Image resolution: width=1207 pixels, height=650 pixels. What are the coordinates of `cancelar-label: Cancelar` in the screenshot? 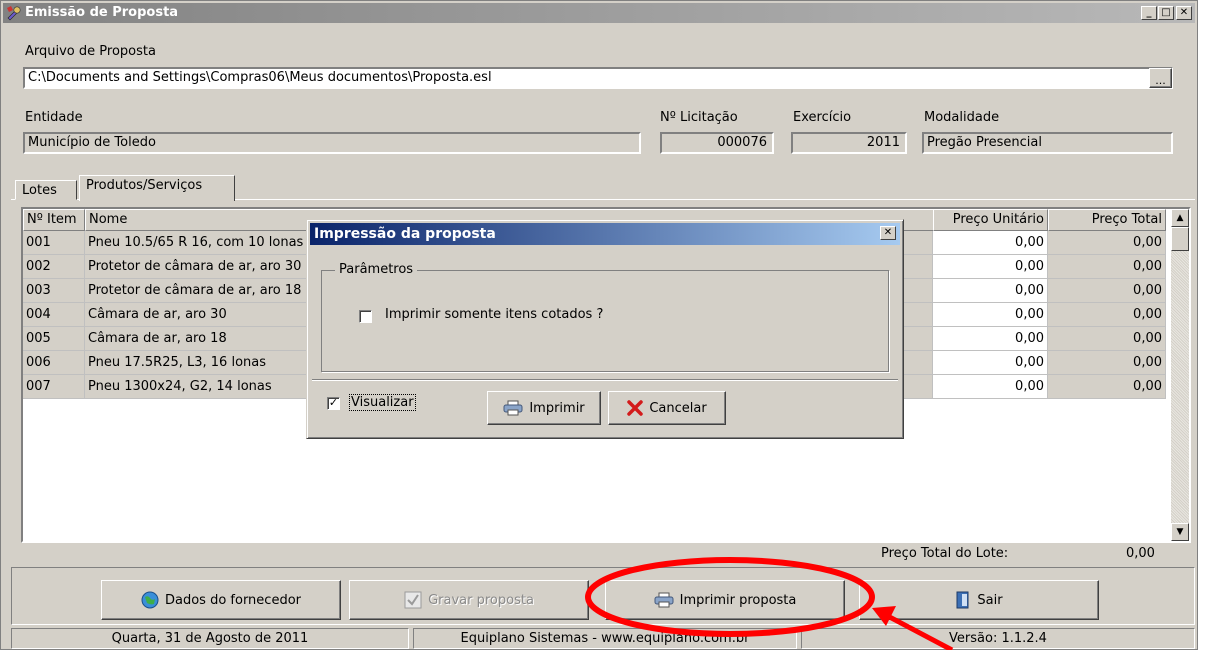 It's located at (678, 408).